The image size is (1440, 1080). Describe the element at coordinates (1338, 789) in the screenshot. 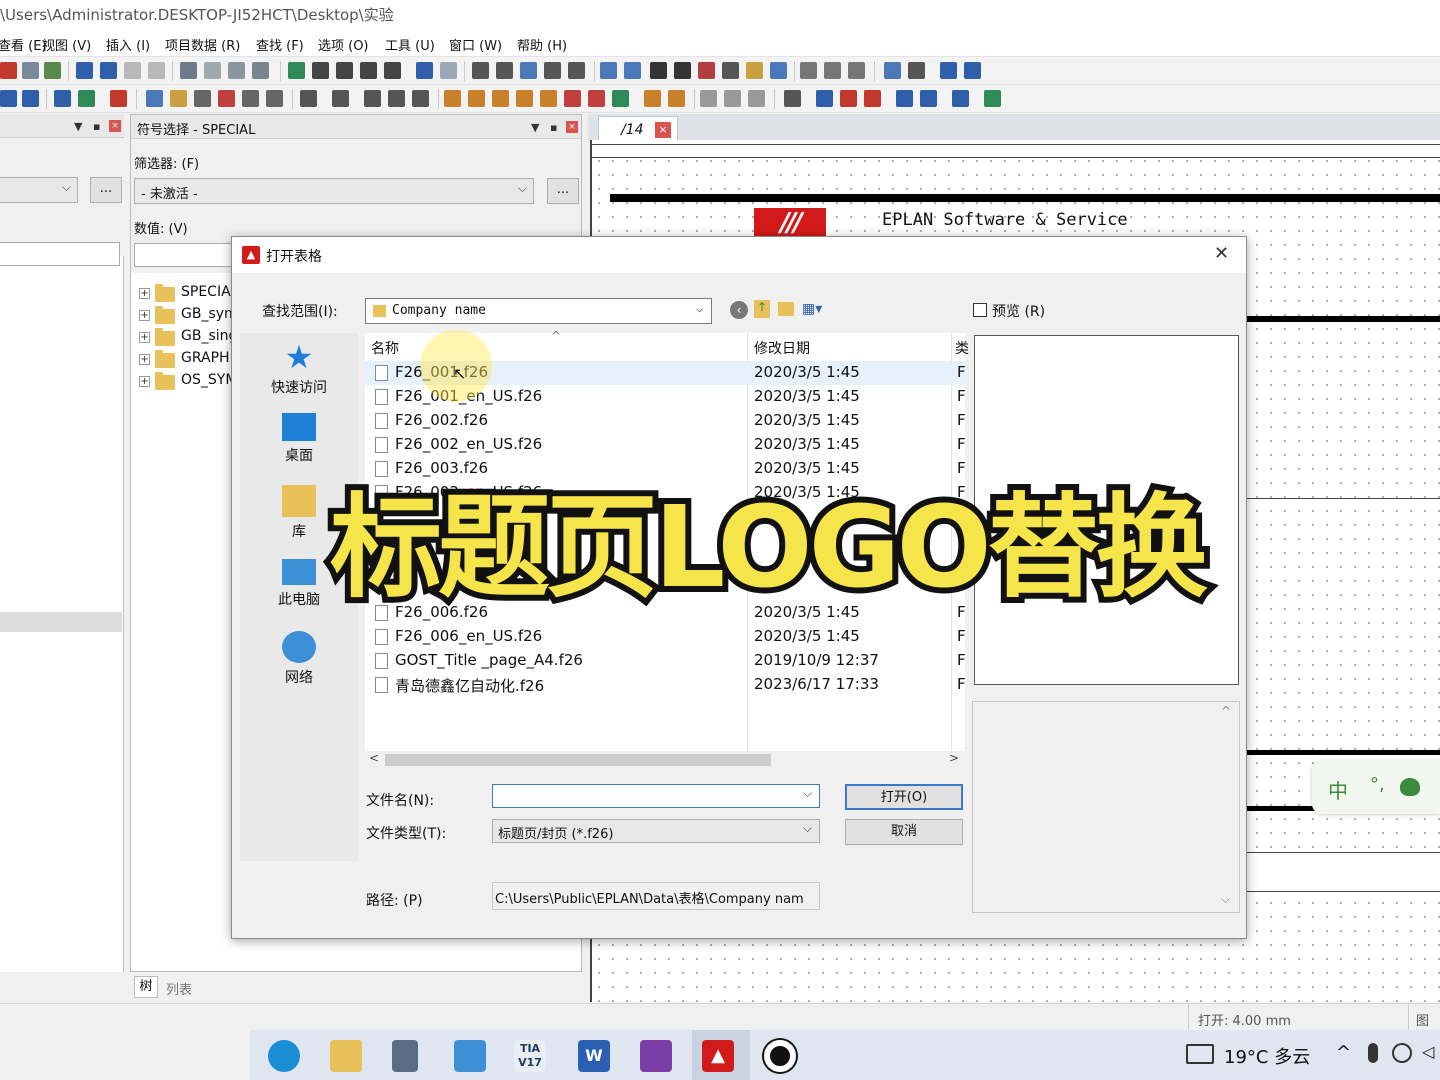

I see `ime-chinese: 中` at that location.